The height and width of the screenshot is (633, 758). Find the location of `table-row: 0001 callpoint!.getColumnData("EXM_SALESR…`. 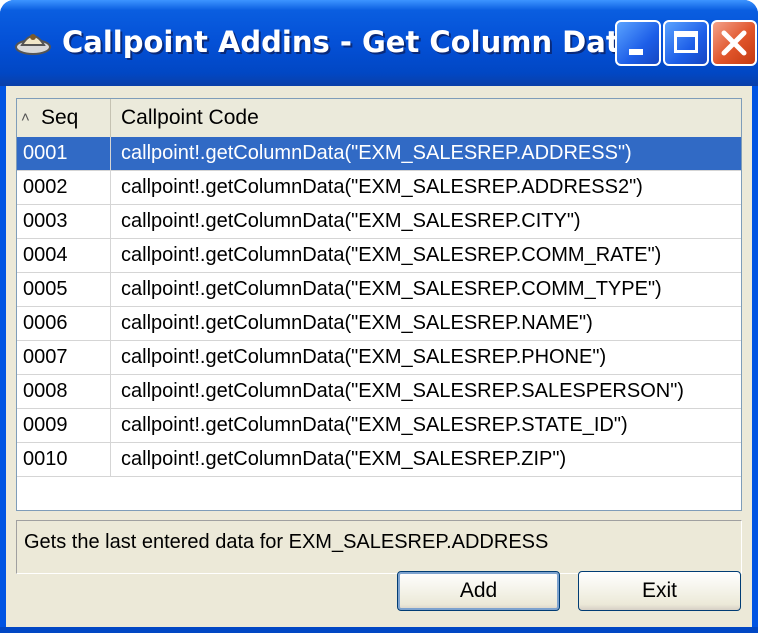

table-row: 0001 callpoint!.getColumnData("EXM_SALESR… is located at coordinates (379, 154).